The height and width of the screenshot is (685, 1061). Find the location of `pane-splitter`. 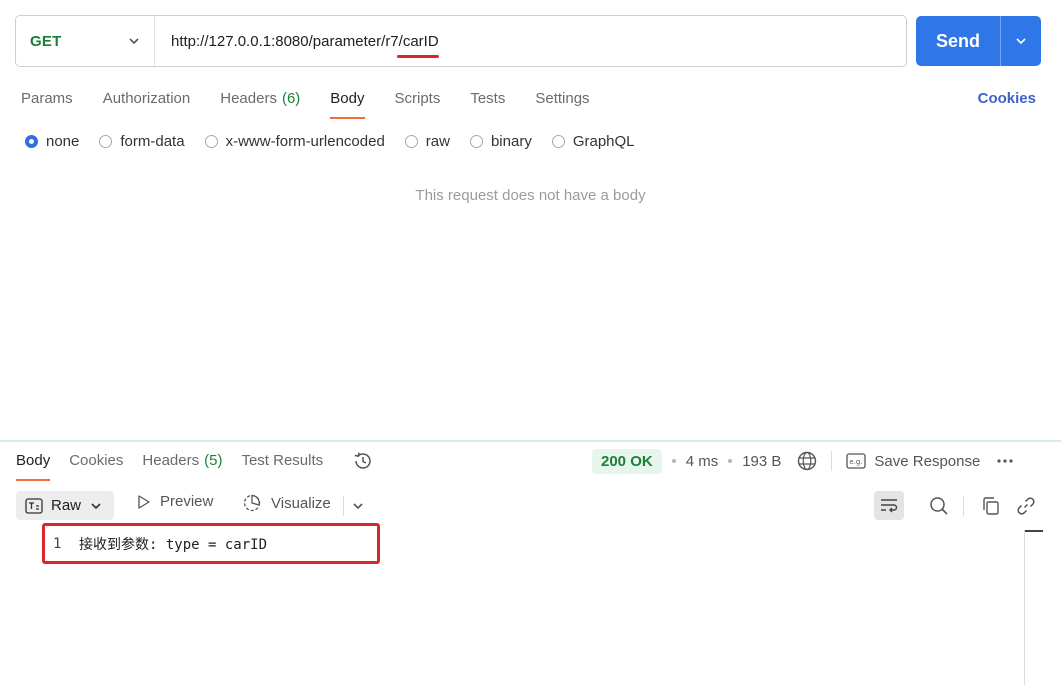

pane-splitter is located at coordinates (530, 441).